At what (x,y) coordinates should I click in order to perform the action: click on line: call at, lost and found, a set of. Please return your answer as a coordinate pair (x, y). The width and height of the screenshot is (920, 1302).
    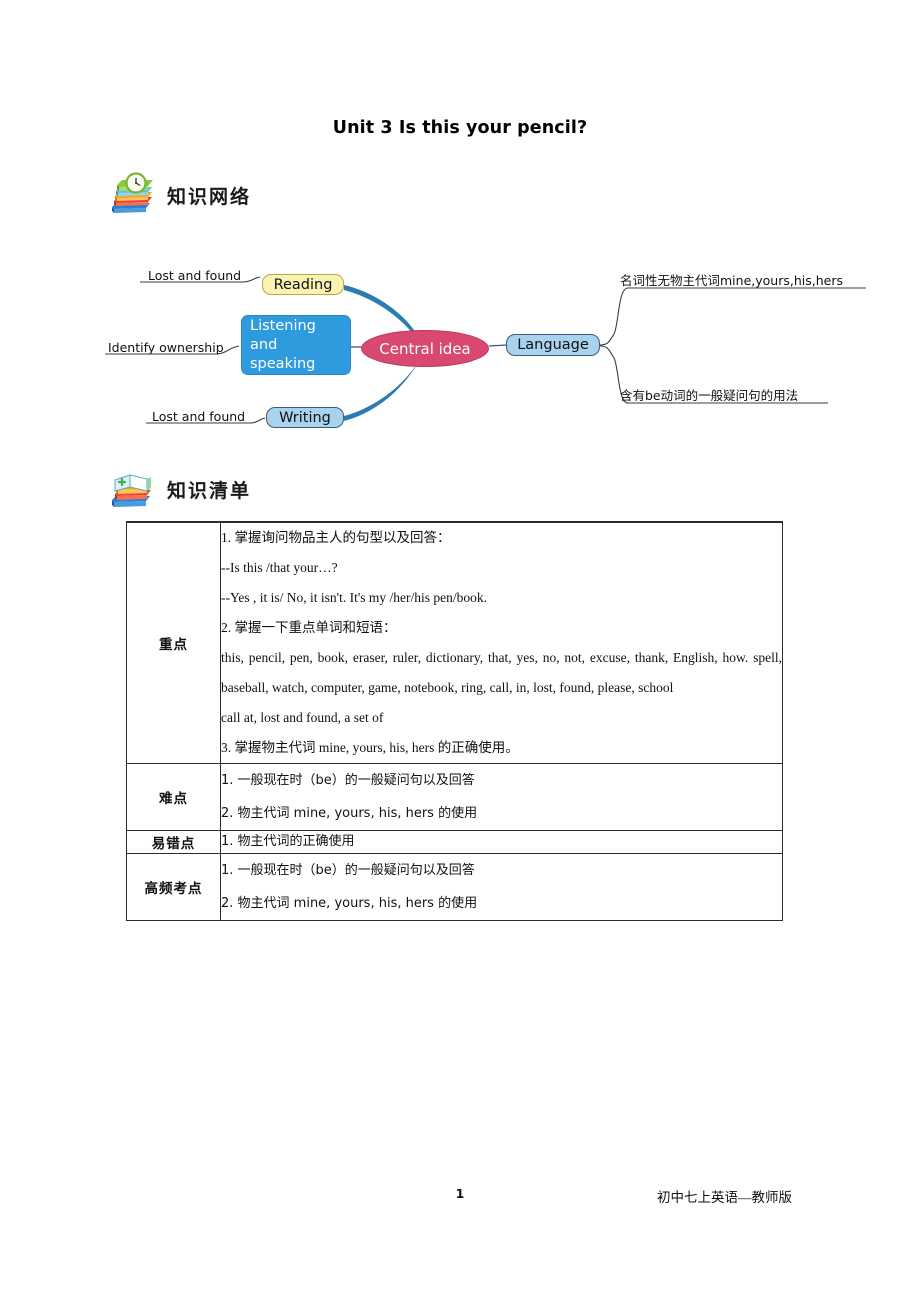
    Looking at the image, I should click on (302, 717).